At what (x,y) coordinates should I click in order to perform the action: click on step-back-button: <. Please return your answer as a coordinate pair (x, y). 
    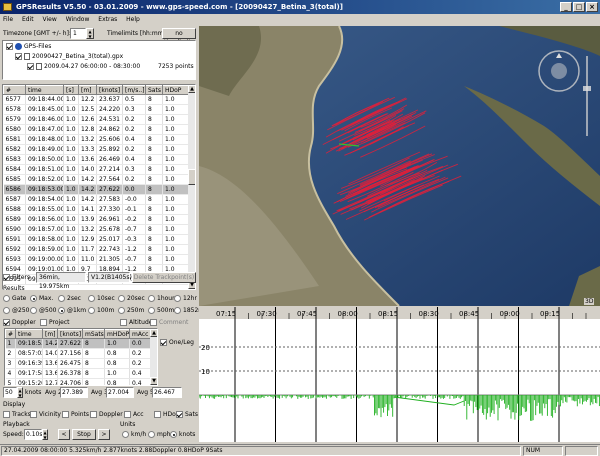
    Looking at the image, I should click on (64, 434).